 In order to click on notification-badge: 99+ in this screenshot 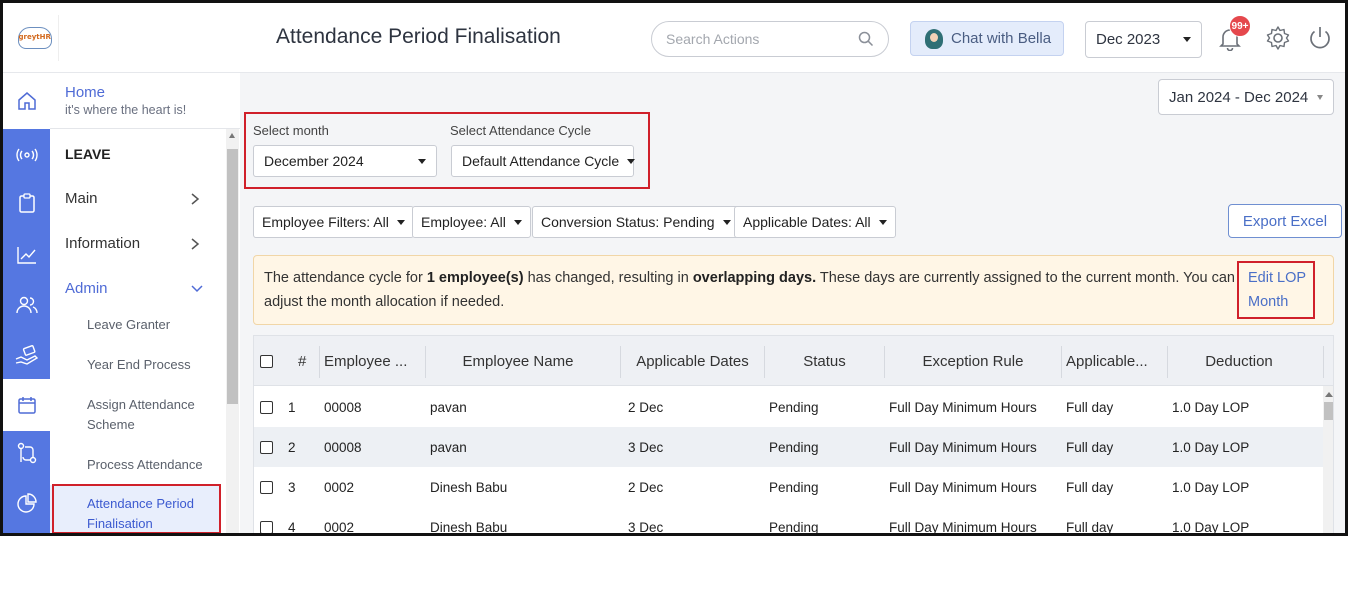, I will do `click(1240, 26)`.